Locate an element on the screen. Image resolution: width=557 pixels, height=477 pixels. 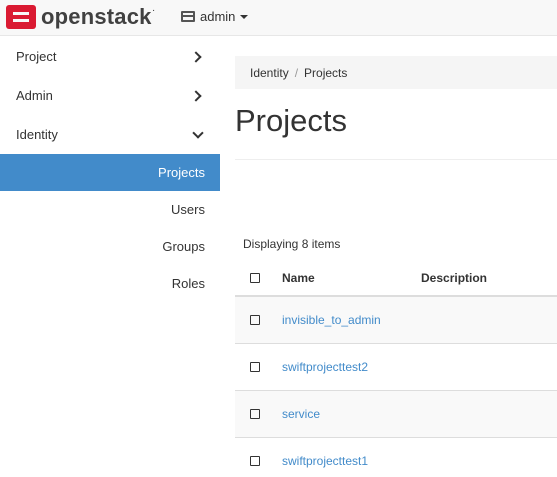
project-name-link: invisible_to_admin is located at coordinates (331, 320).